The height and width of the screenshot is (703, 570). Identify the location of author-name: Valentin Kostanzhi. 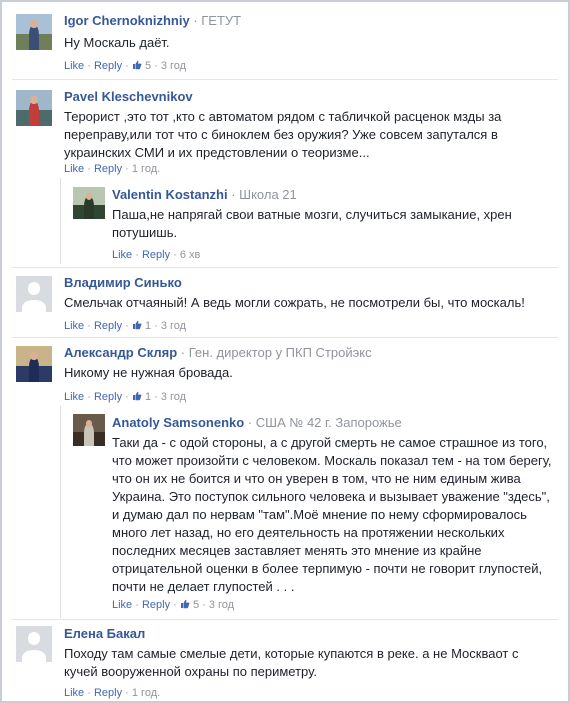
(170, 194).